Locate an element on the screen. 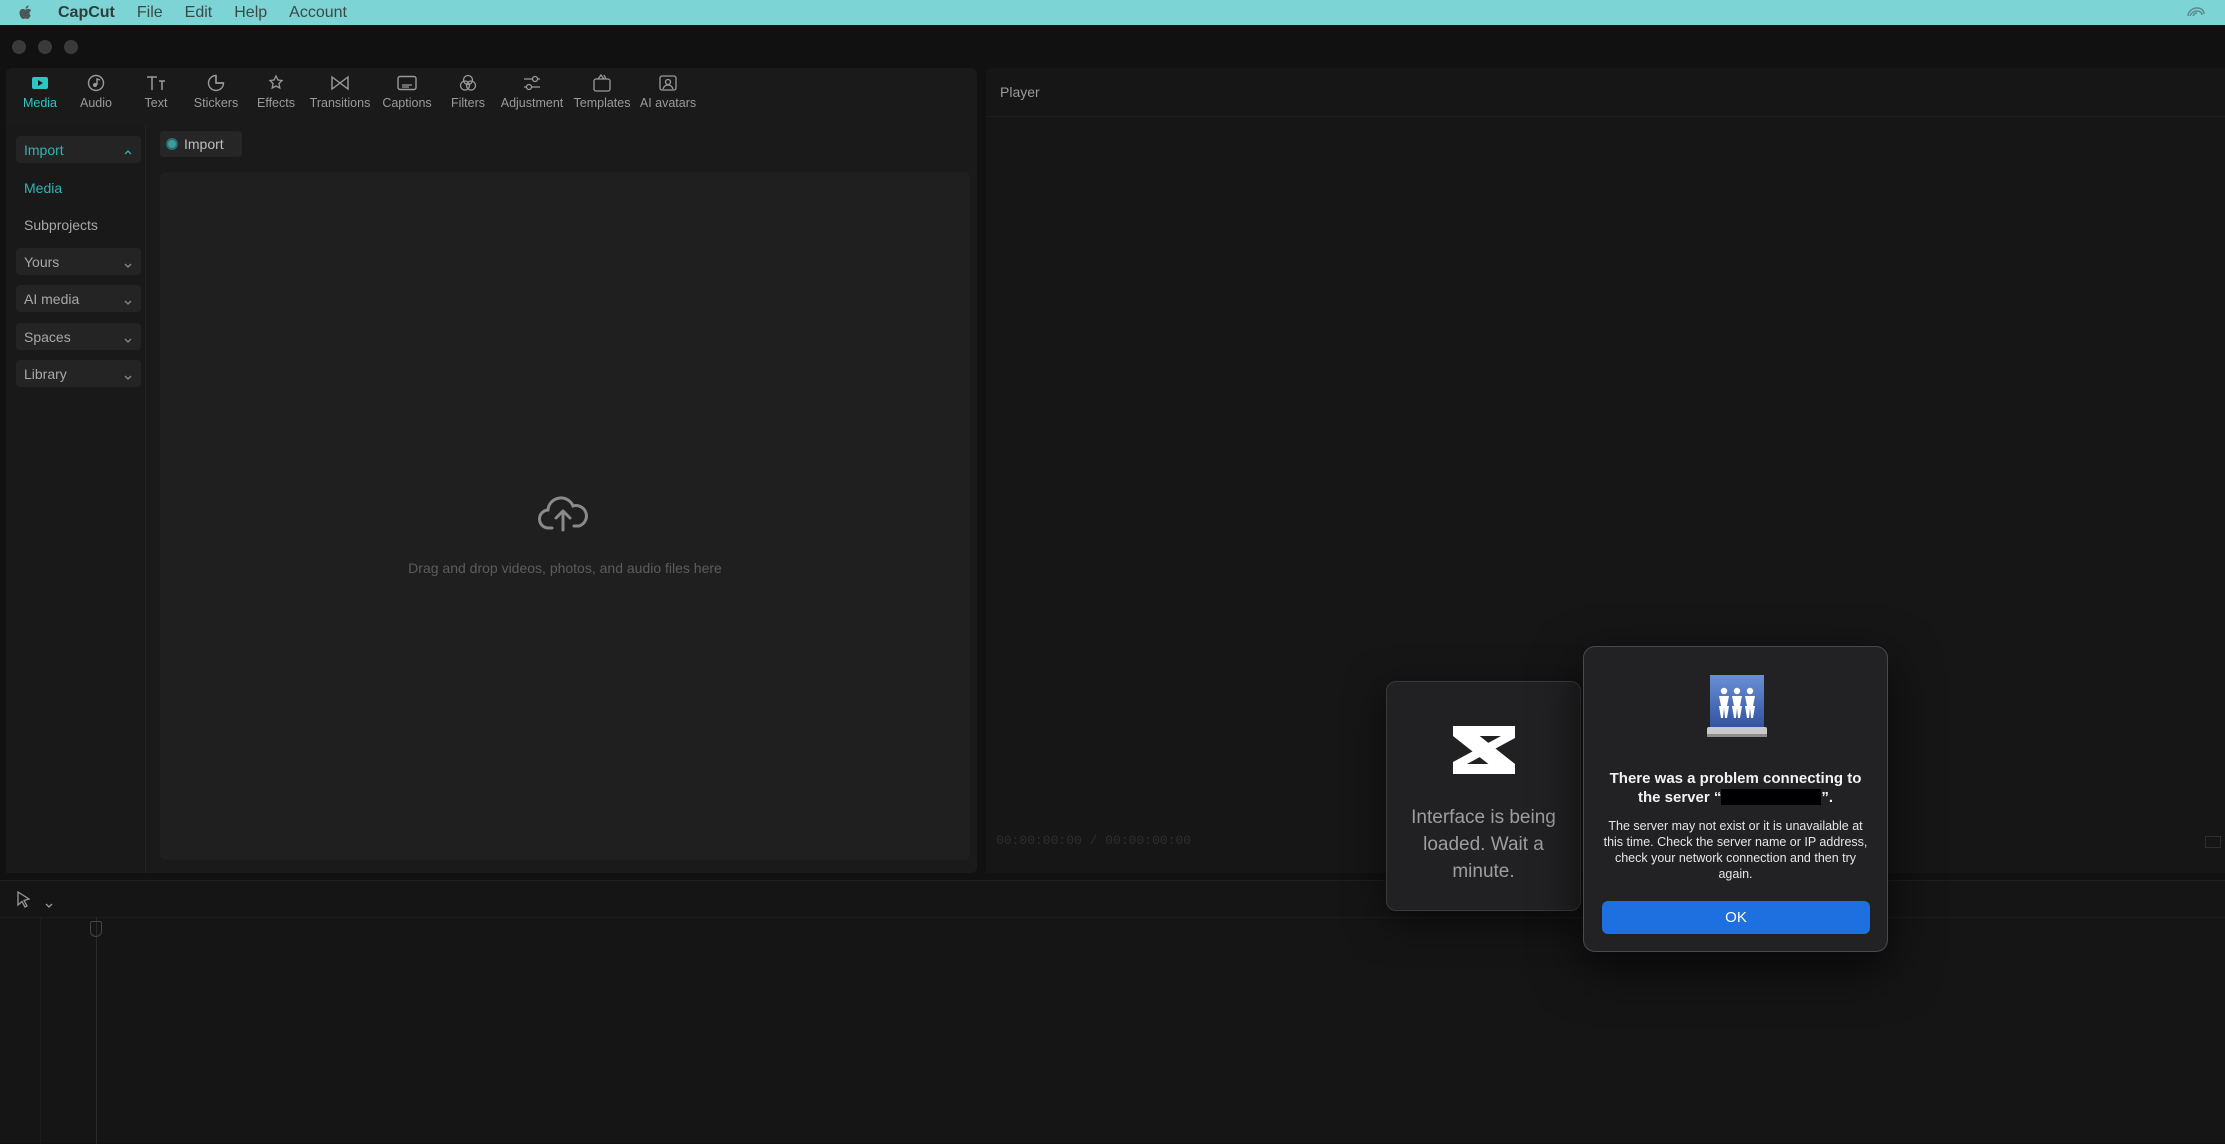 The width and height of the screenshot is (2225, 1144). tab-label: Effects is located at coordinates (276, 103).